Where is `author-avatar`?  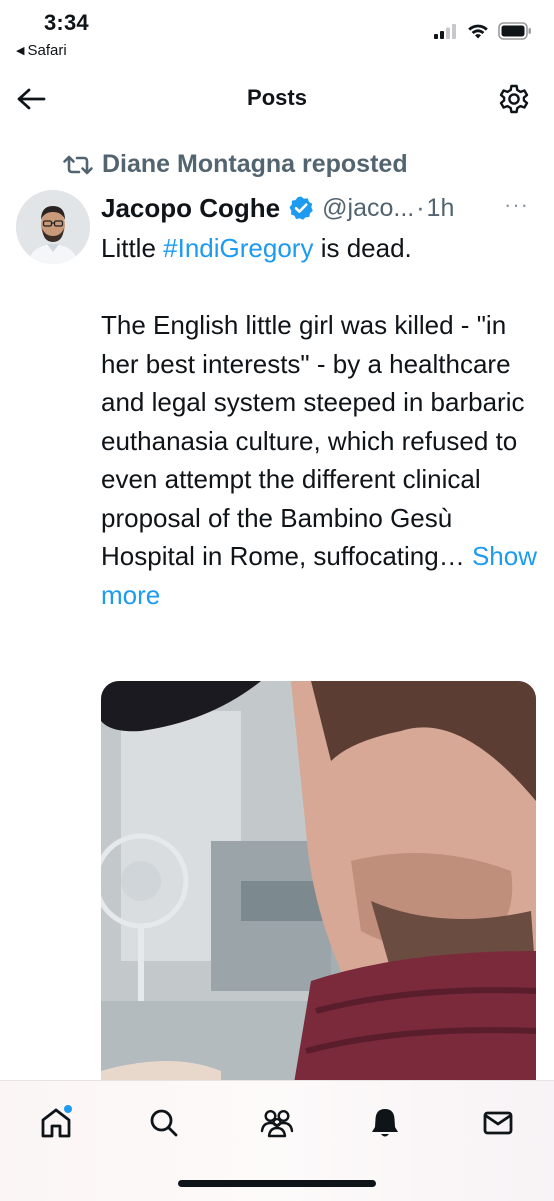
author-avatar is located at coordinates (53, 227).